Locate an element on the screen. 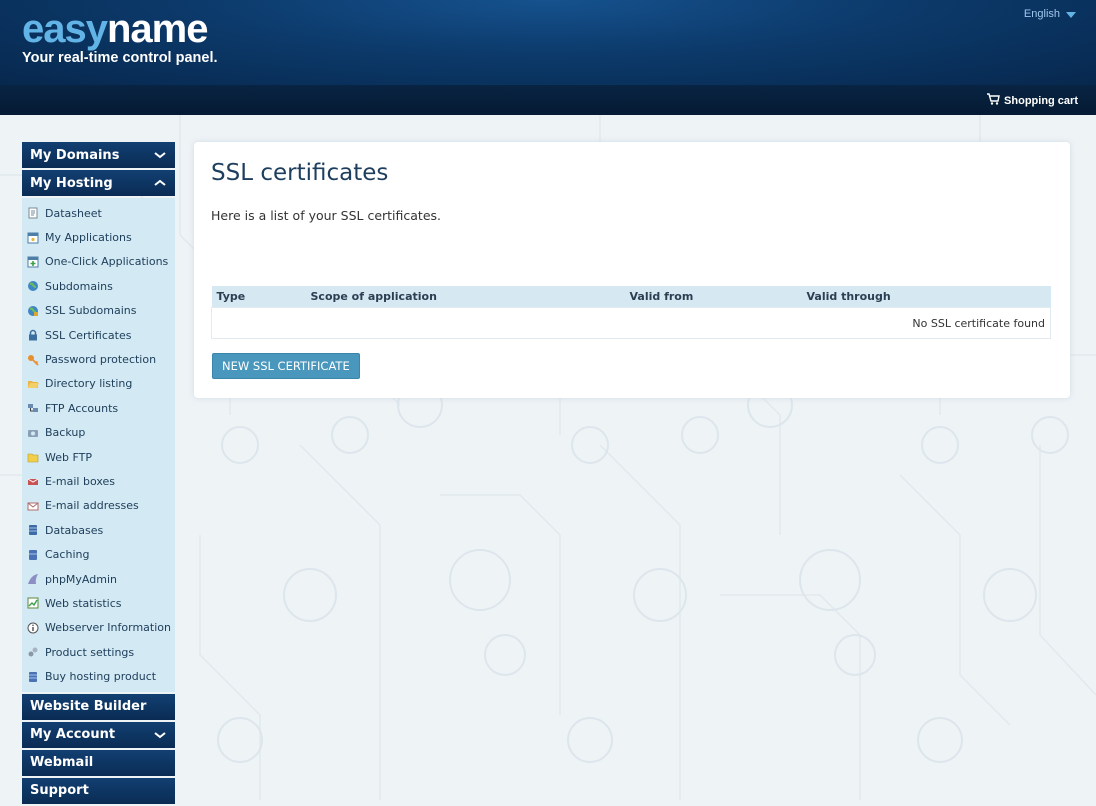 The width and height of the screenshot is (1096, 806). column-header-scope: Scope of application is located at coordinates (465, 297).